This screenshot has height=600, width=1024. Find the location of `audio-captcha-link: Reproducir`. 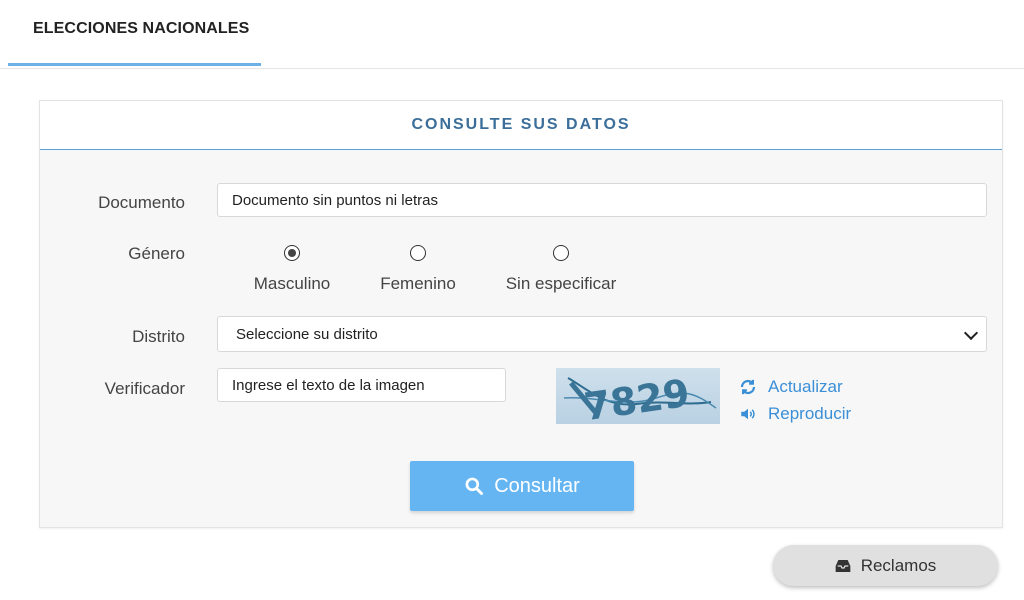

audio-captcha-link: Reproducir is located at coordinates (794, 414).